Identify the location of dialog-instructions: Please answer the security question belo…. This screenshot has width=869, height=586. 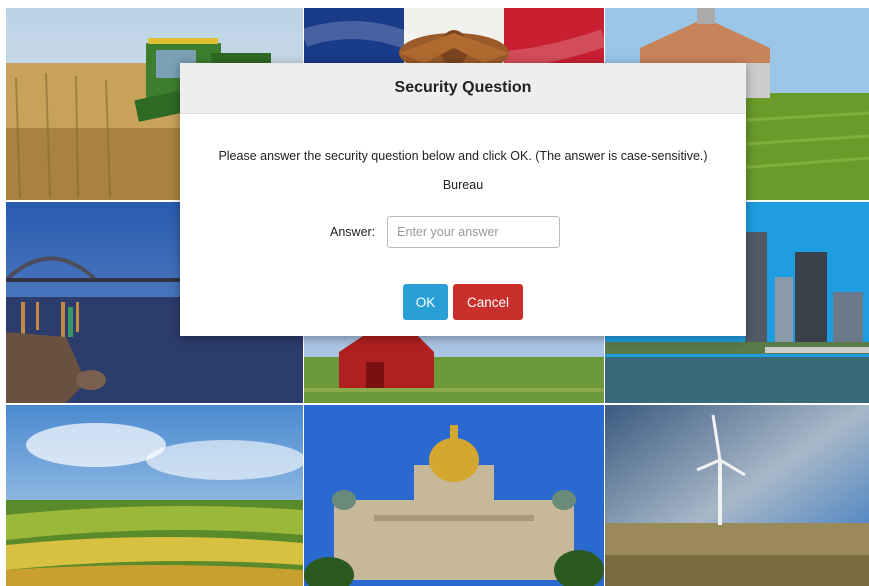
(463, 156).